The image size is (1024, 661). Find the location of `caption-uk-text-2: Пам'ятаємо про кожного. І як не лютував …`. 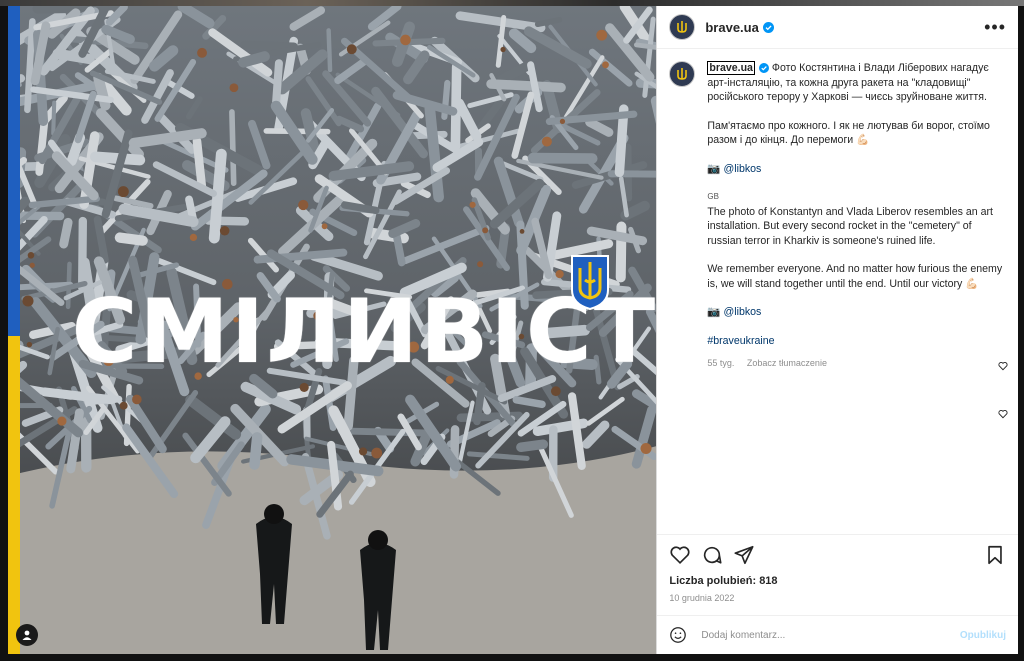

caption-uk-text-2: Пам'ятаємо про кожного. І як не лютував … is located at coordinates (848, 133).